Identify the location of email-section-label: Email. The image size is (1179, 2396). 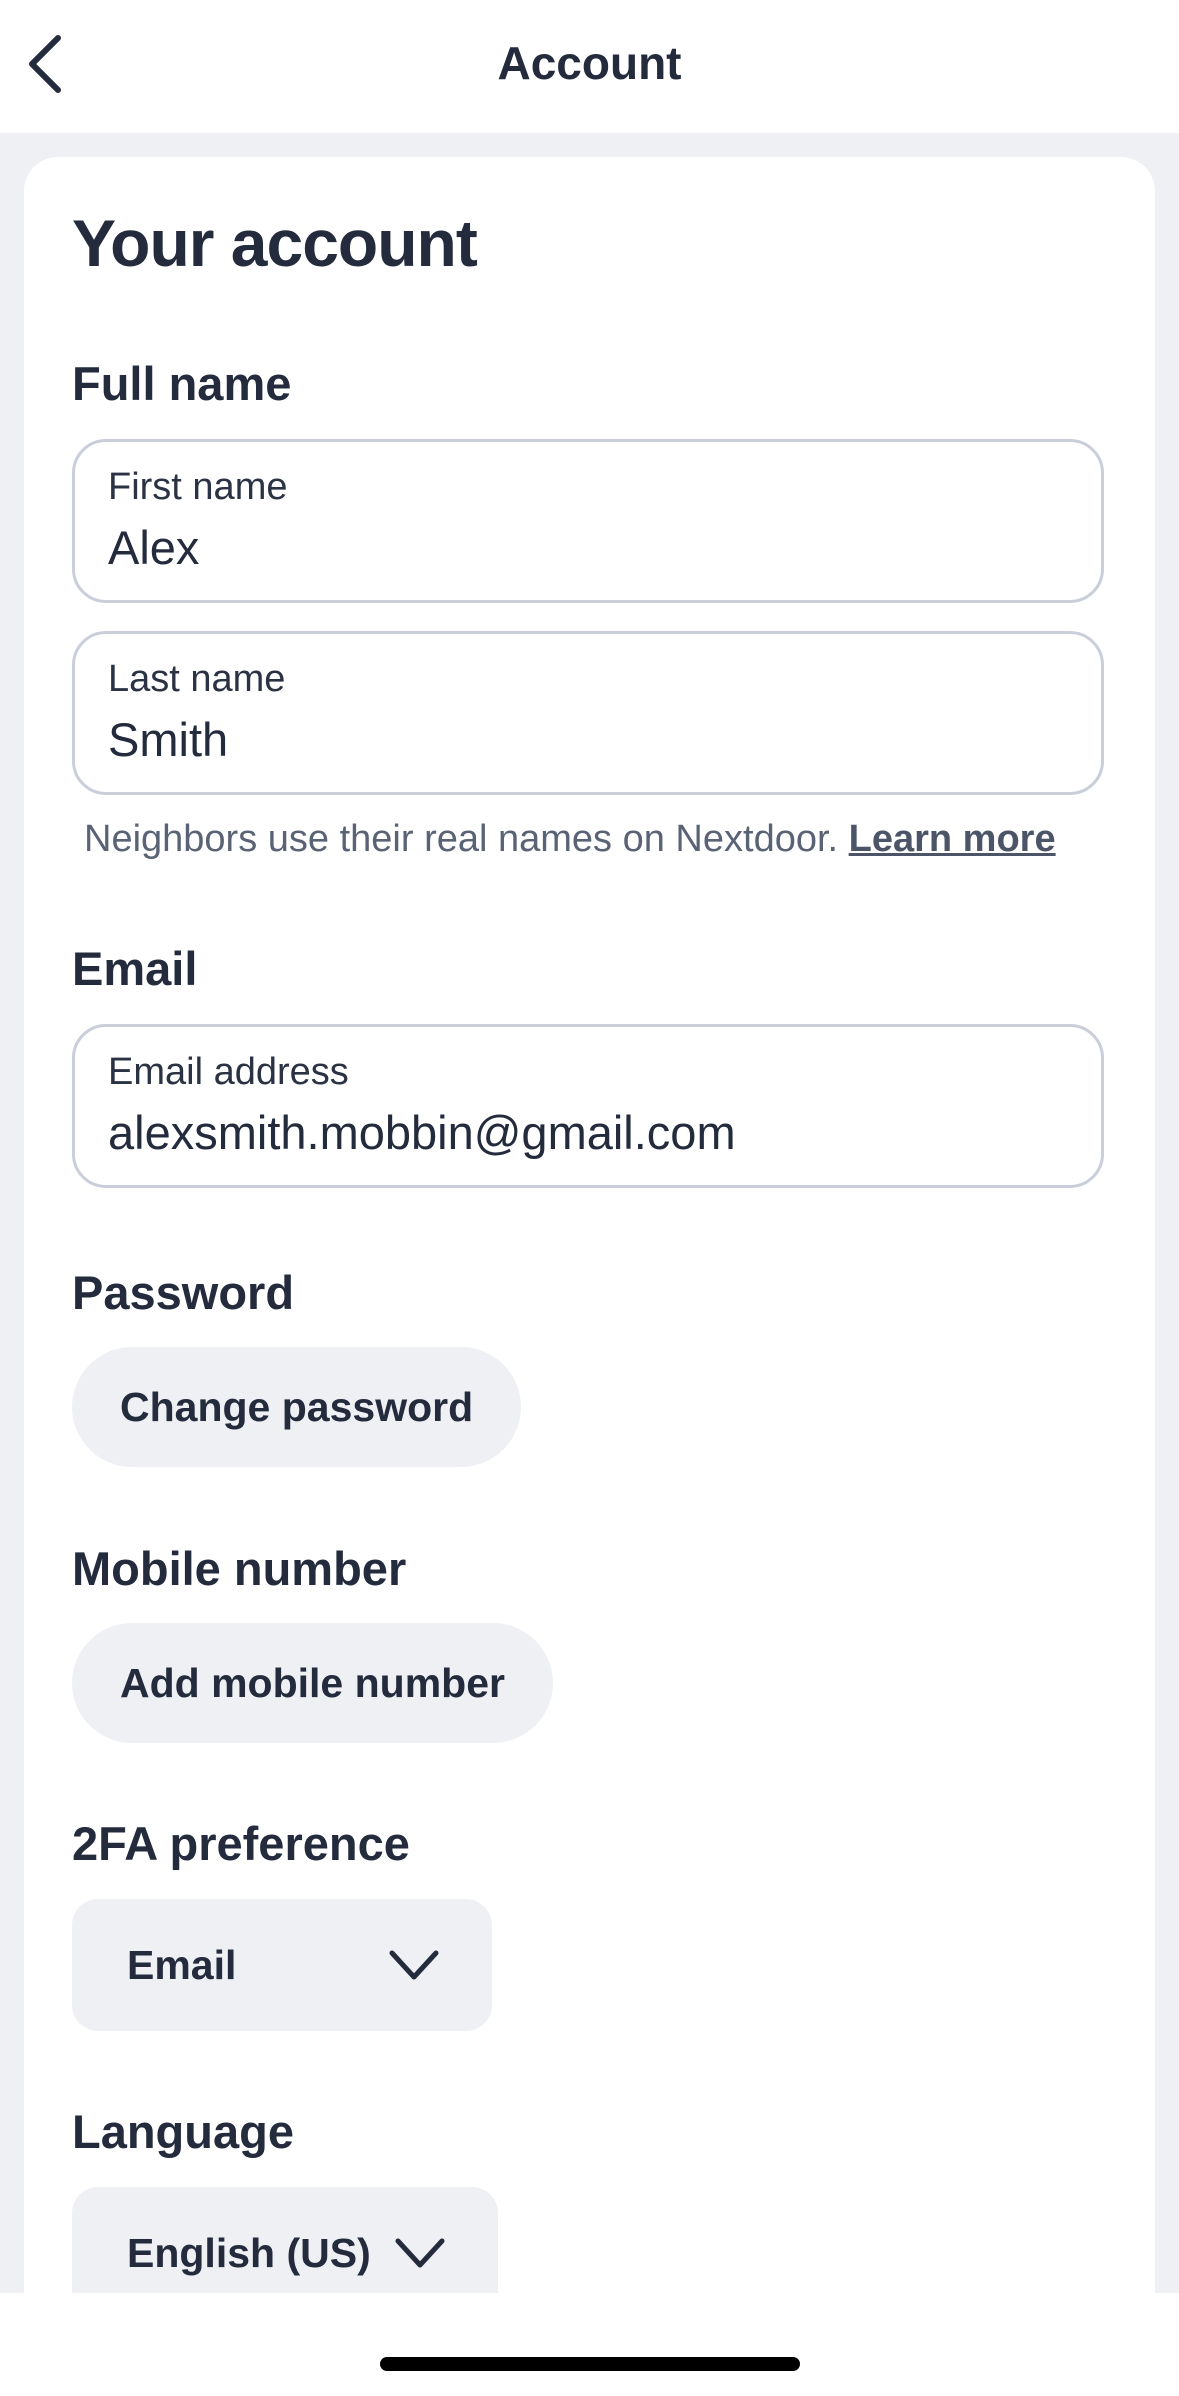
(135, 968).